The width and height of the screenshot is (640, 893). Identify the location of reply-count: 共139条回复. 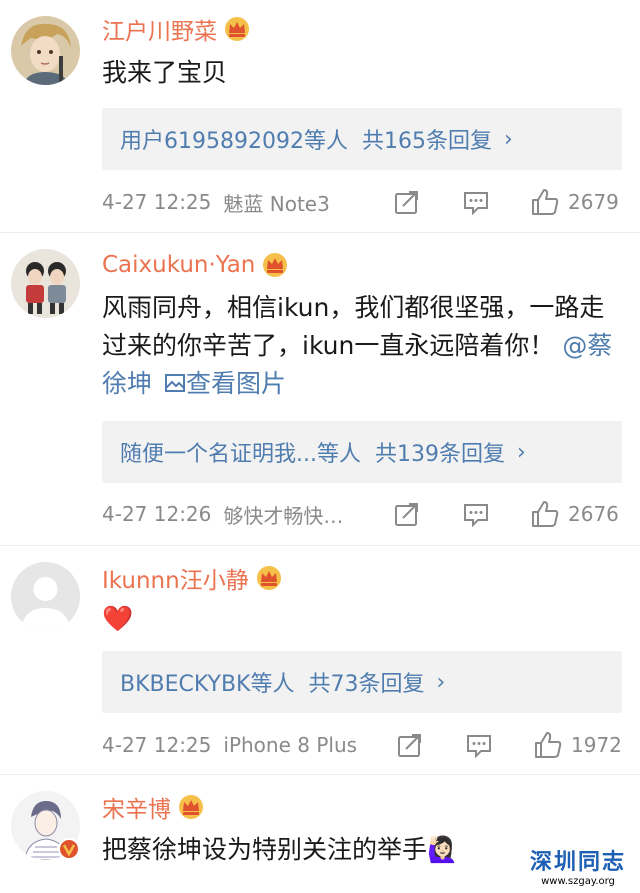
(439, 454).